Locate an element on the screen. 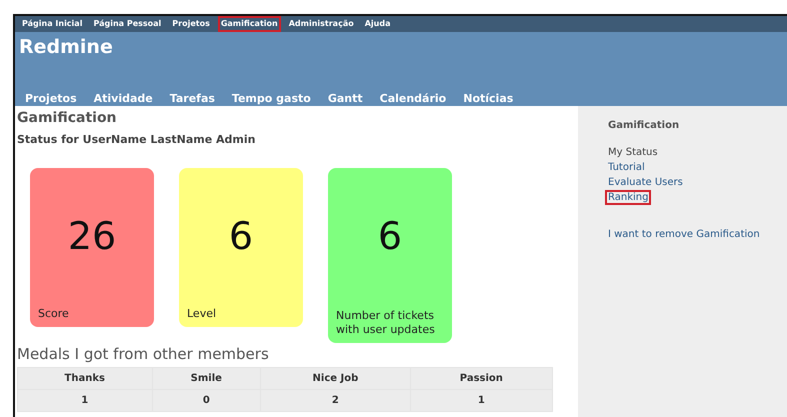 The height and width of the screenshot is (417, 787). stat-label: Level is located at coordinates (202, 313).